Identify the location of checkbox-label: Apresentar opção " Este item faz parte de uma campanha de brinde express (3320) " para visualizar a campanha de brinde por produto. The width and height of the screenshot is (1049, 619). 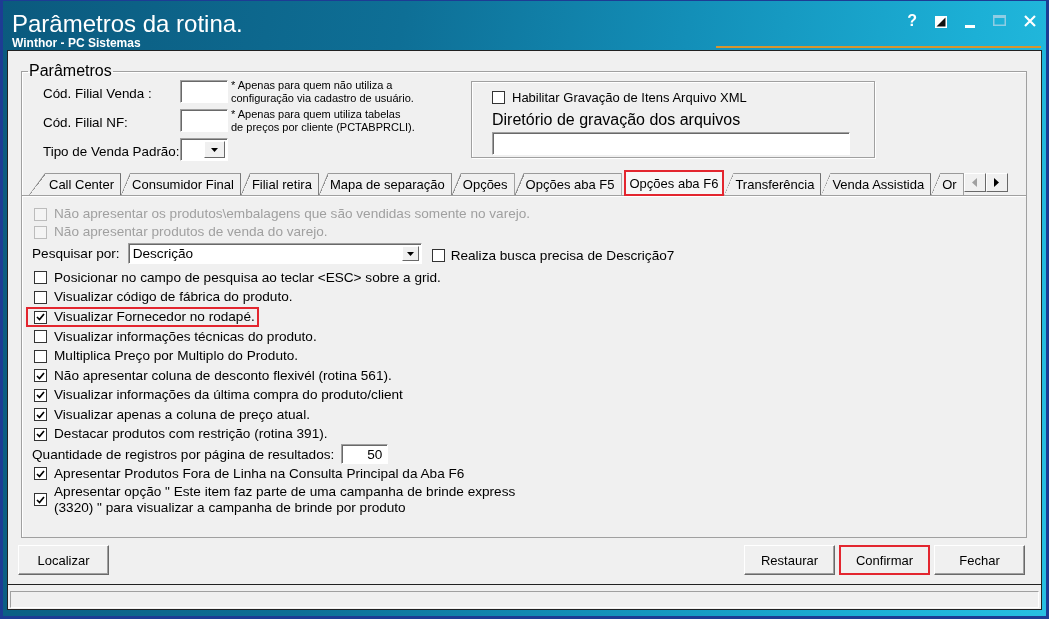
(285, 499).